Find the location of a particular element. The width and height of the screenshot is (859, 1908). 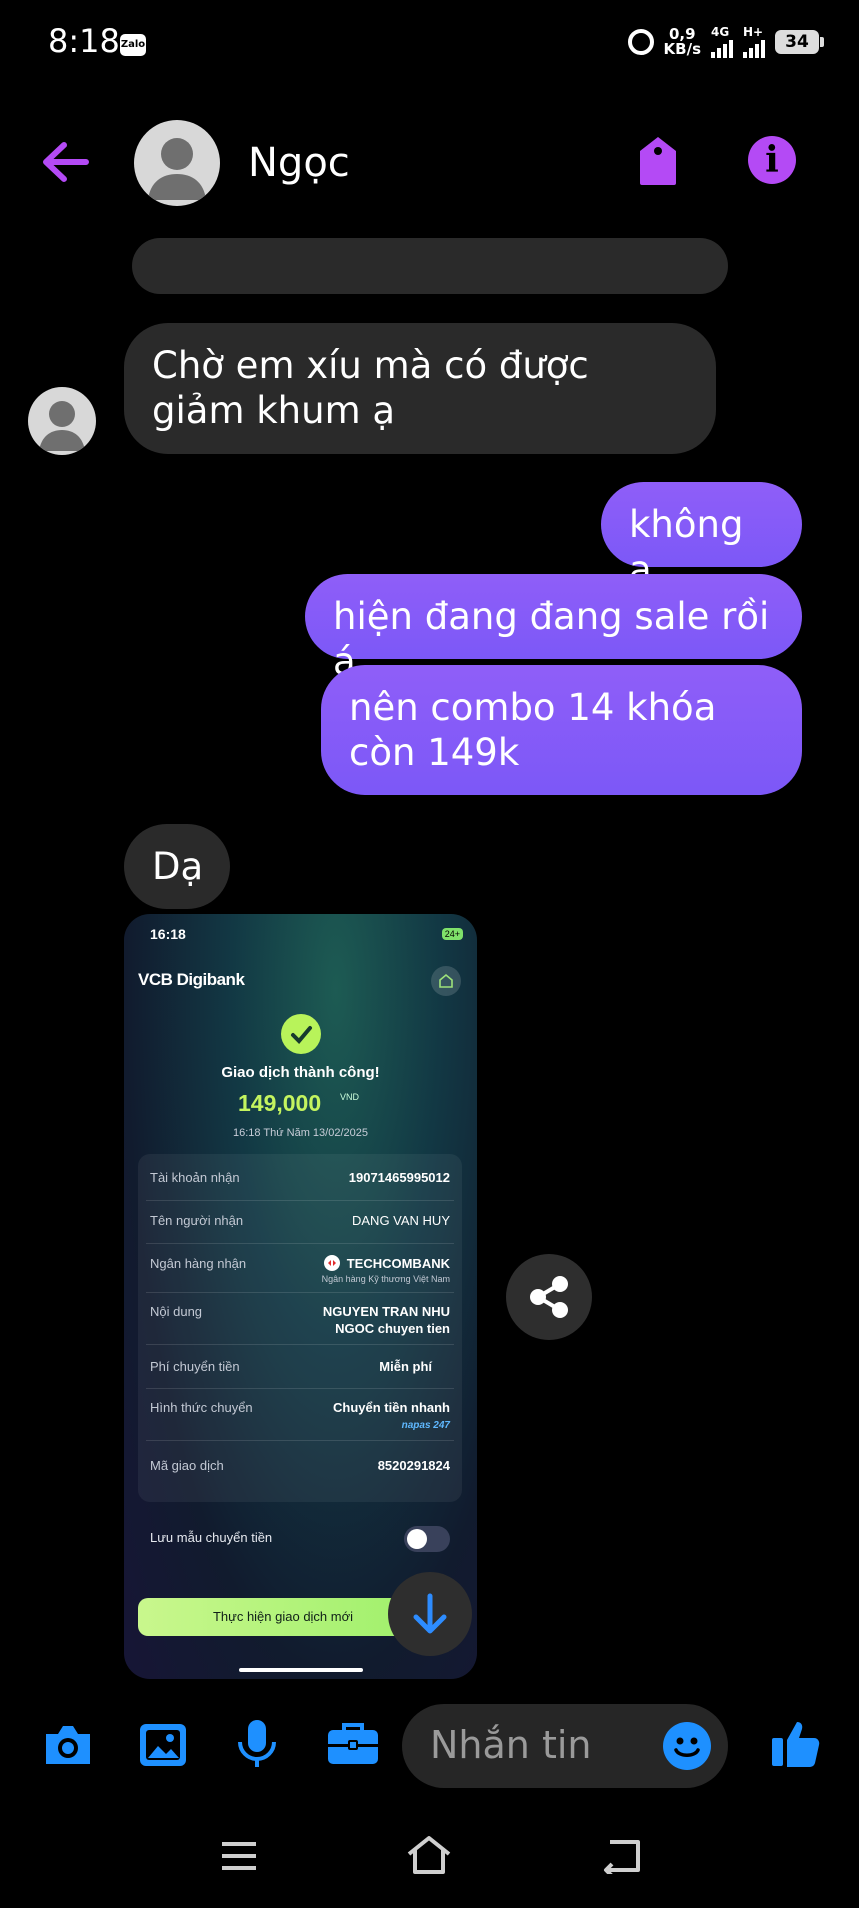

row-label: Tên người nhận is located at coordinates (197, 1220).